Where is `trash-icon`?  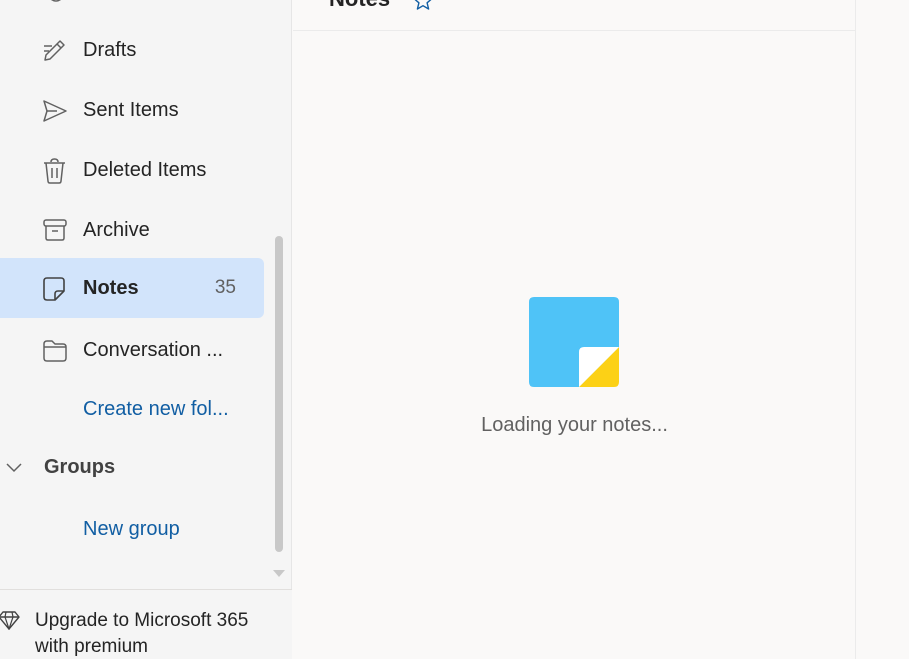 trash-icon is located at coordinates (55, 171).